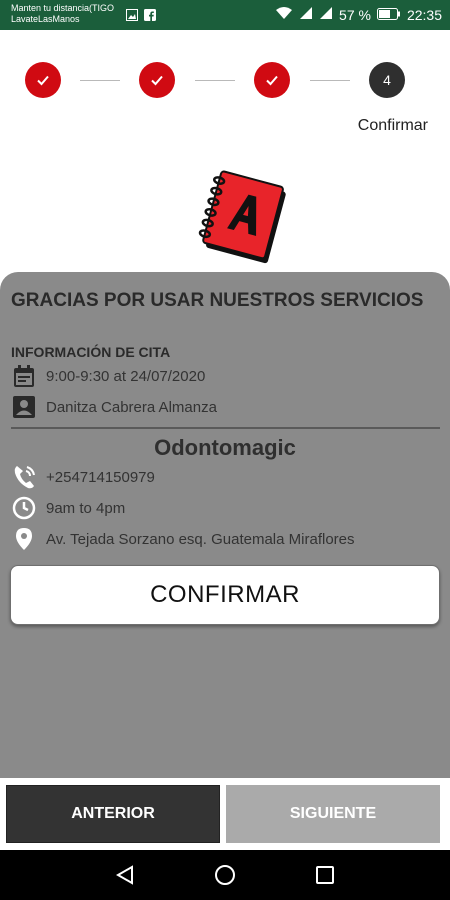  I want to click on step-caption: Confirmar, so click(392, 125).